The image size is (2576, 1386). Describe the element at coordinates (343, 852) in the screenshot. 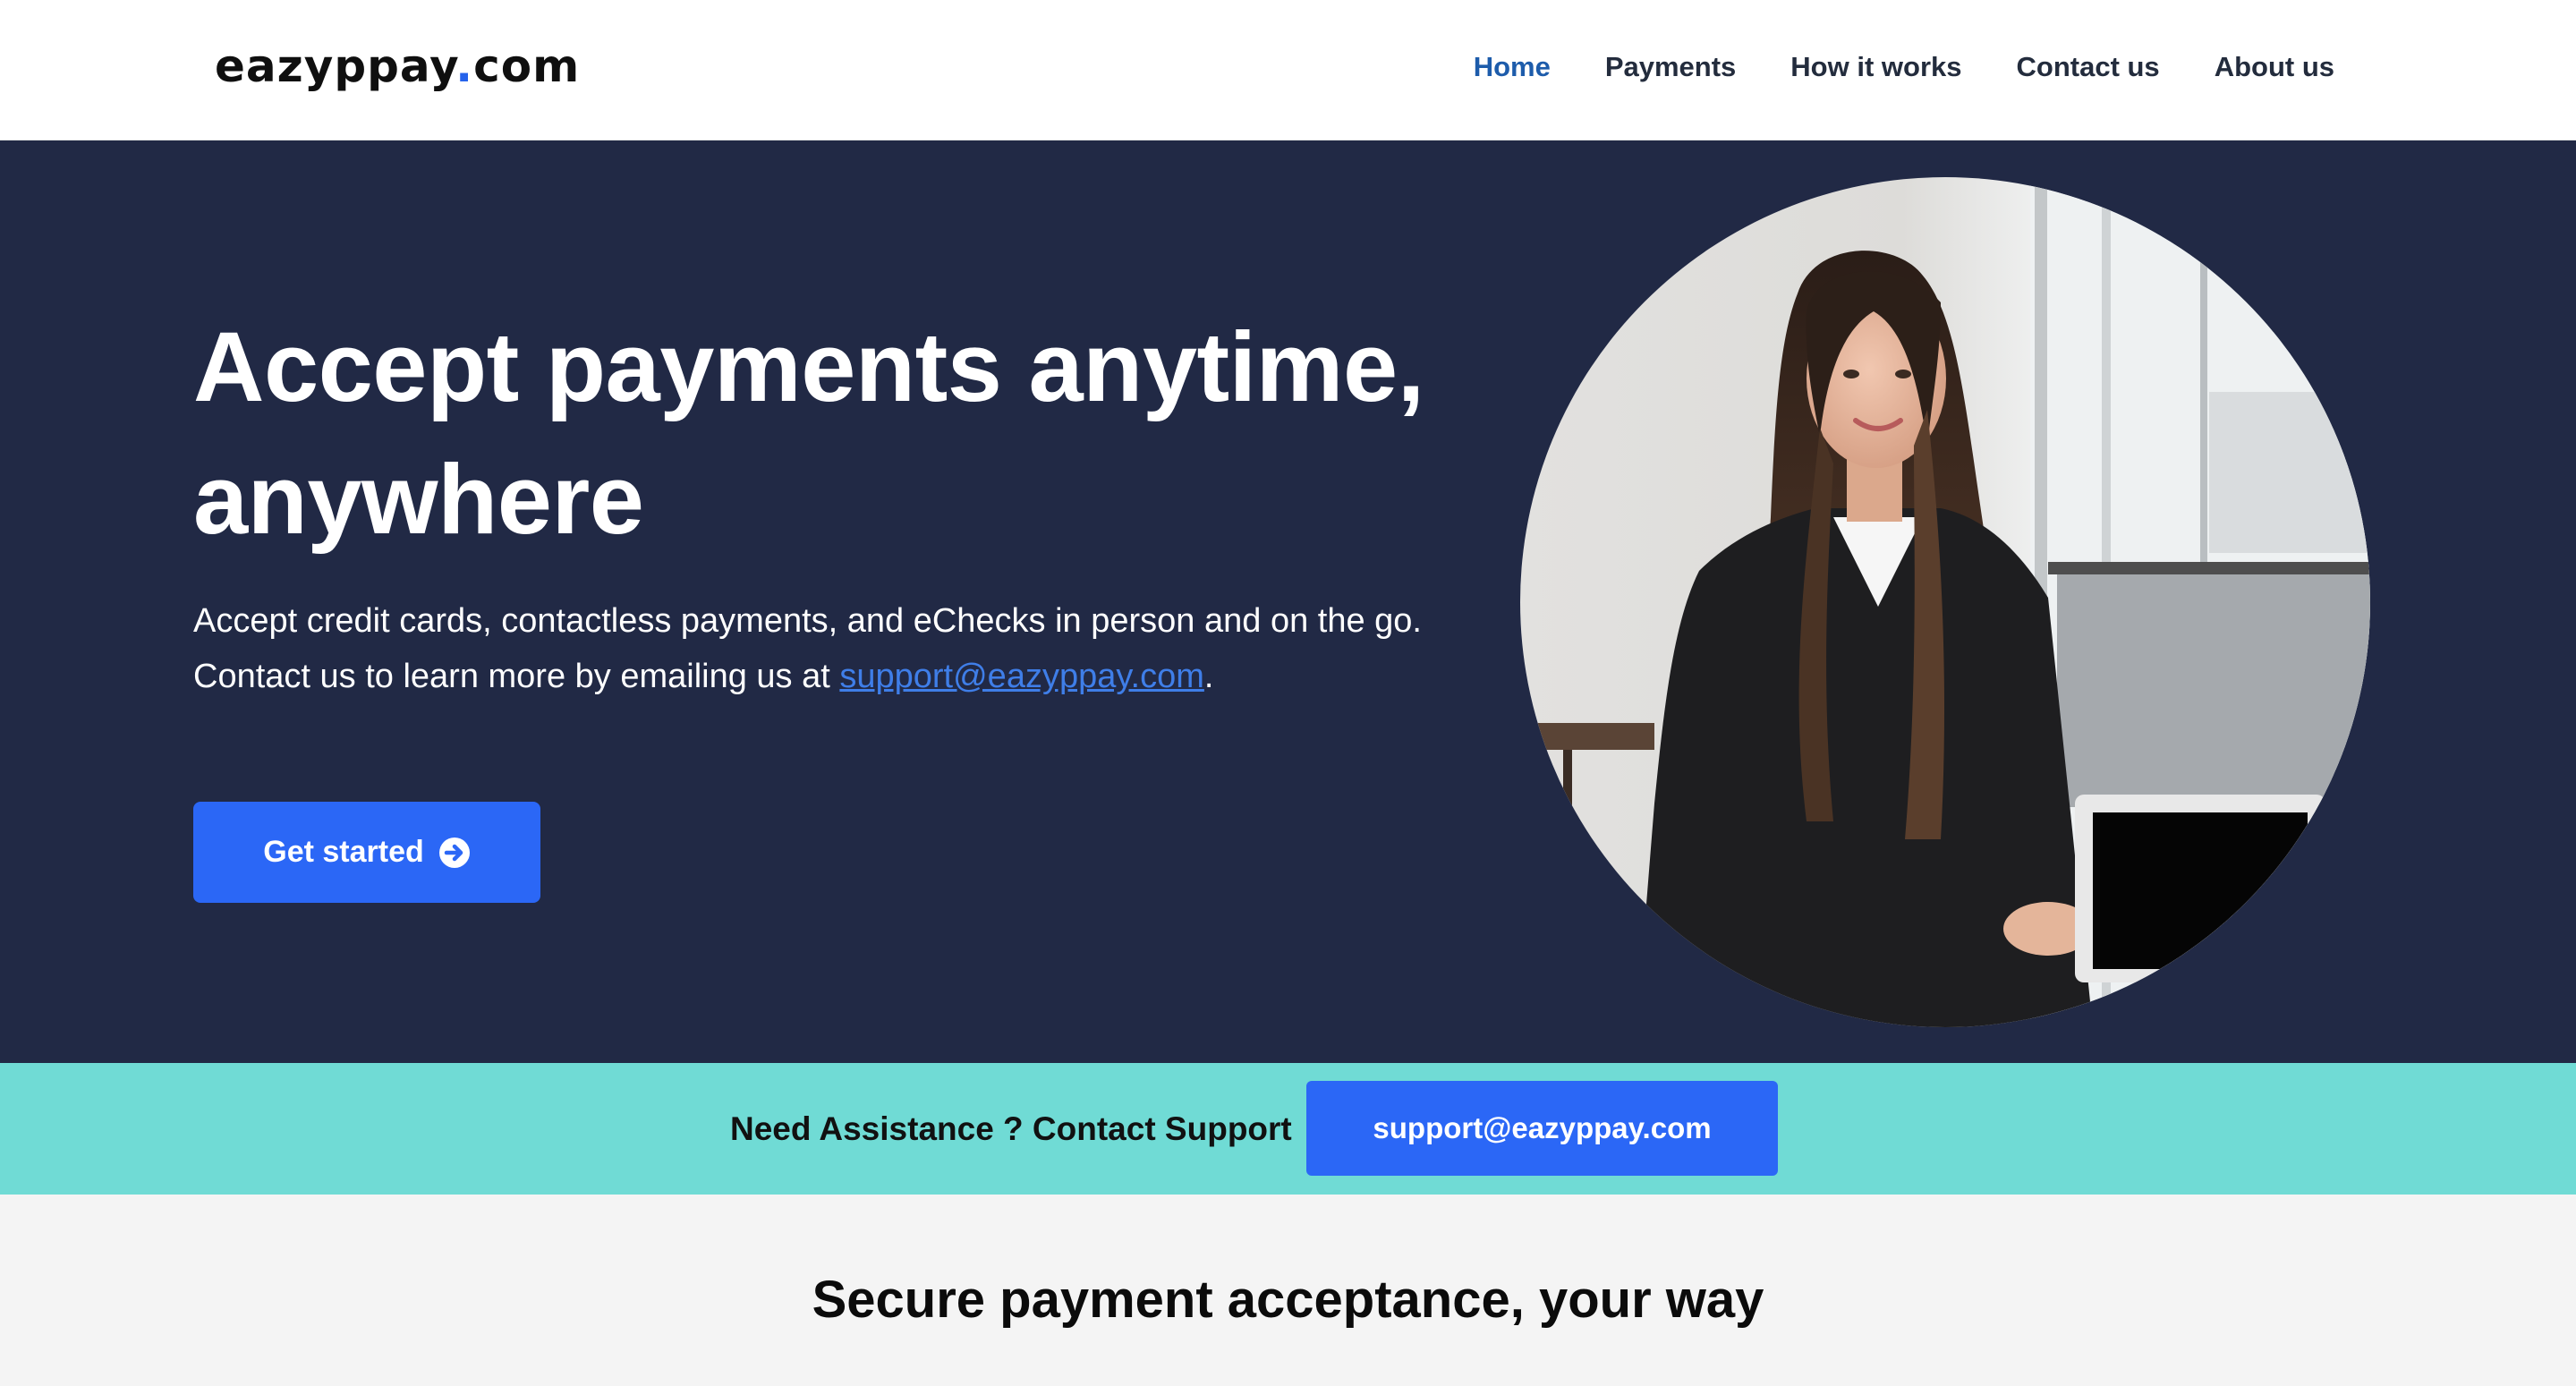

I see `get-started-label: Get started` at that location.